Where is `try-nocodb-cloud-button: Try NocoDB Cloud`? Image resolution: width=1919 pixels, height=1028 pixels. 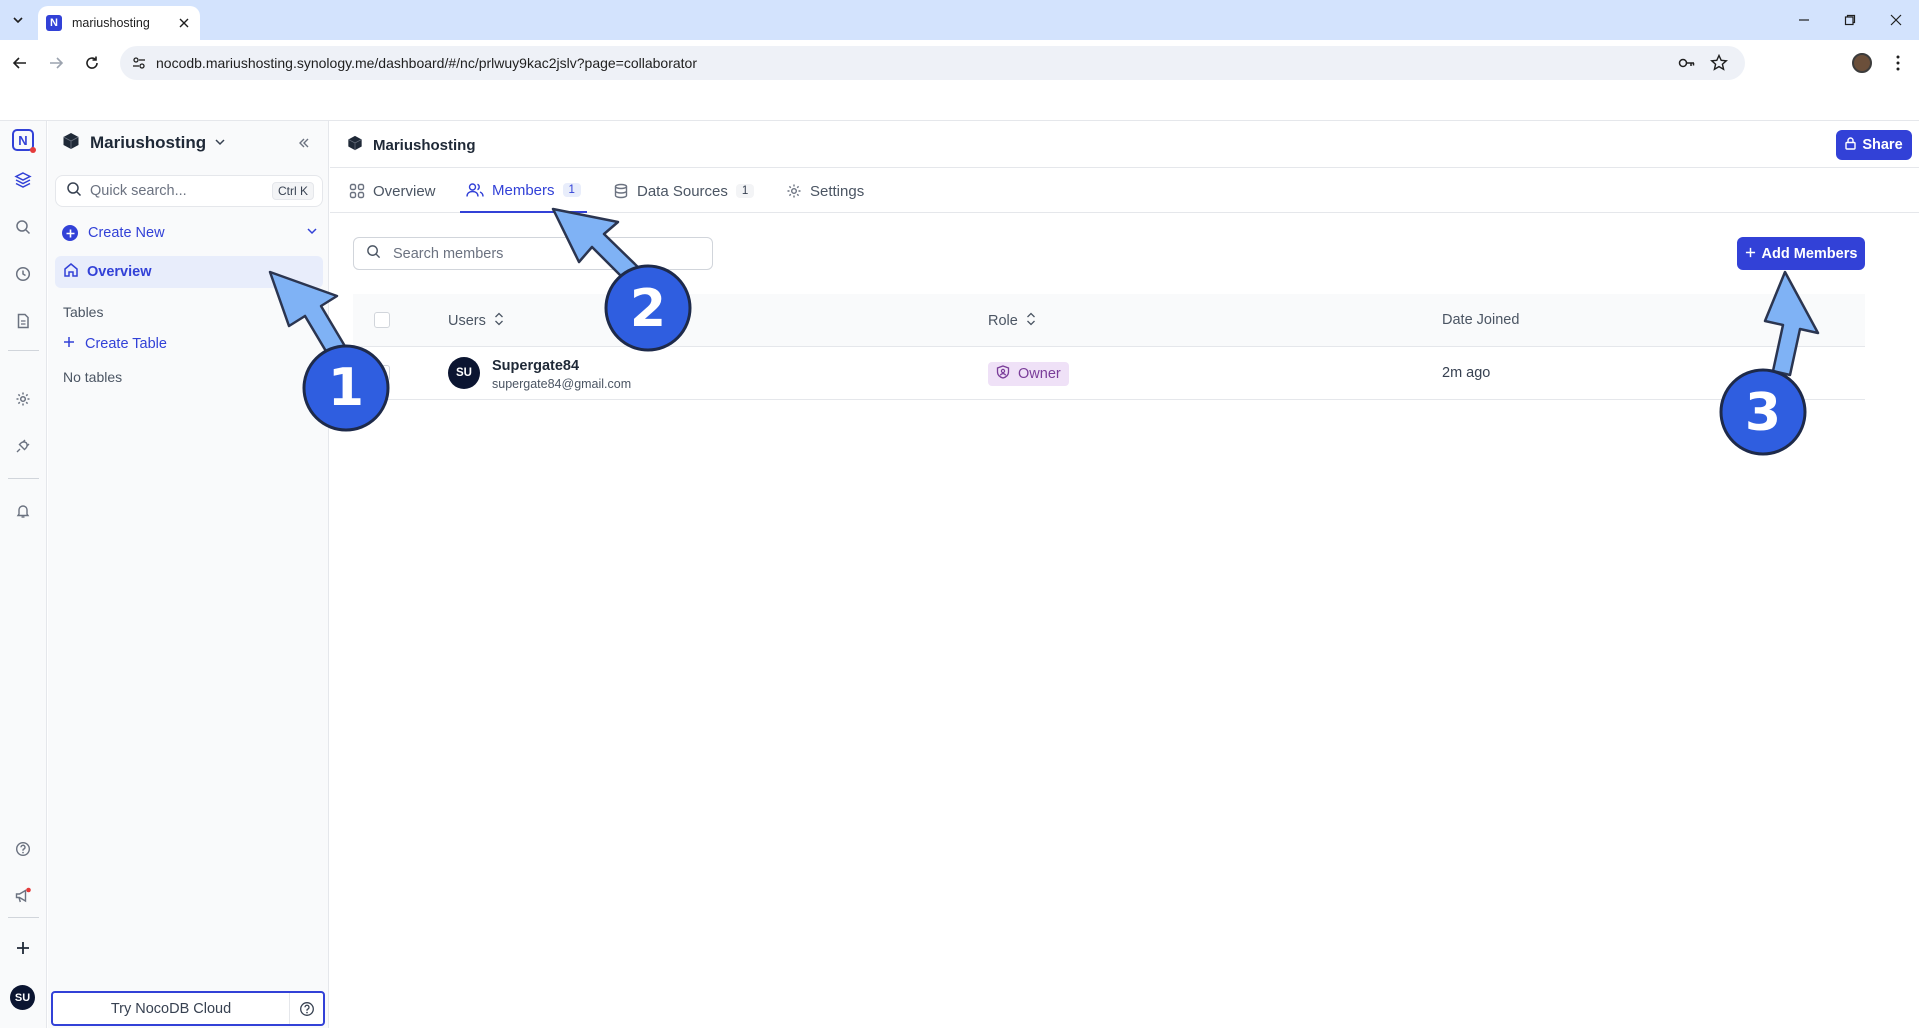 try-nocodb-cloud-button: Try NocoDB Cloud is located at coordinates (188, 1008).